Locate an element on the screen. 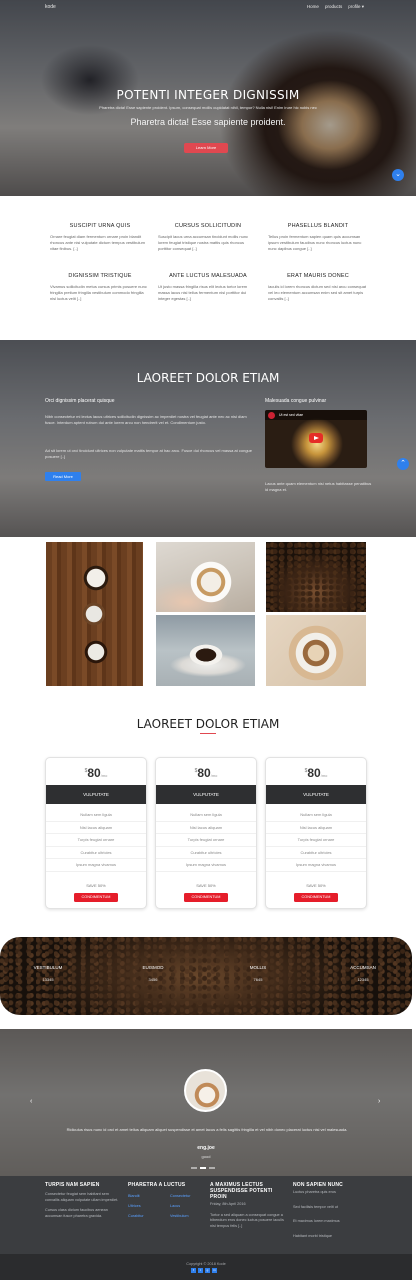 This screenshot has height=1280, width=416. footer-link: Vestibulum is located at coordinates (191, 1216).